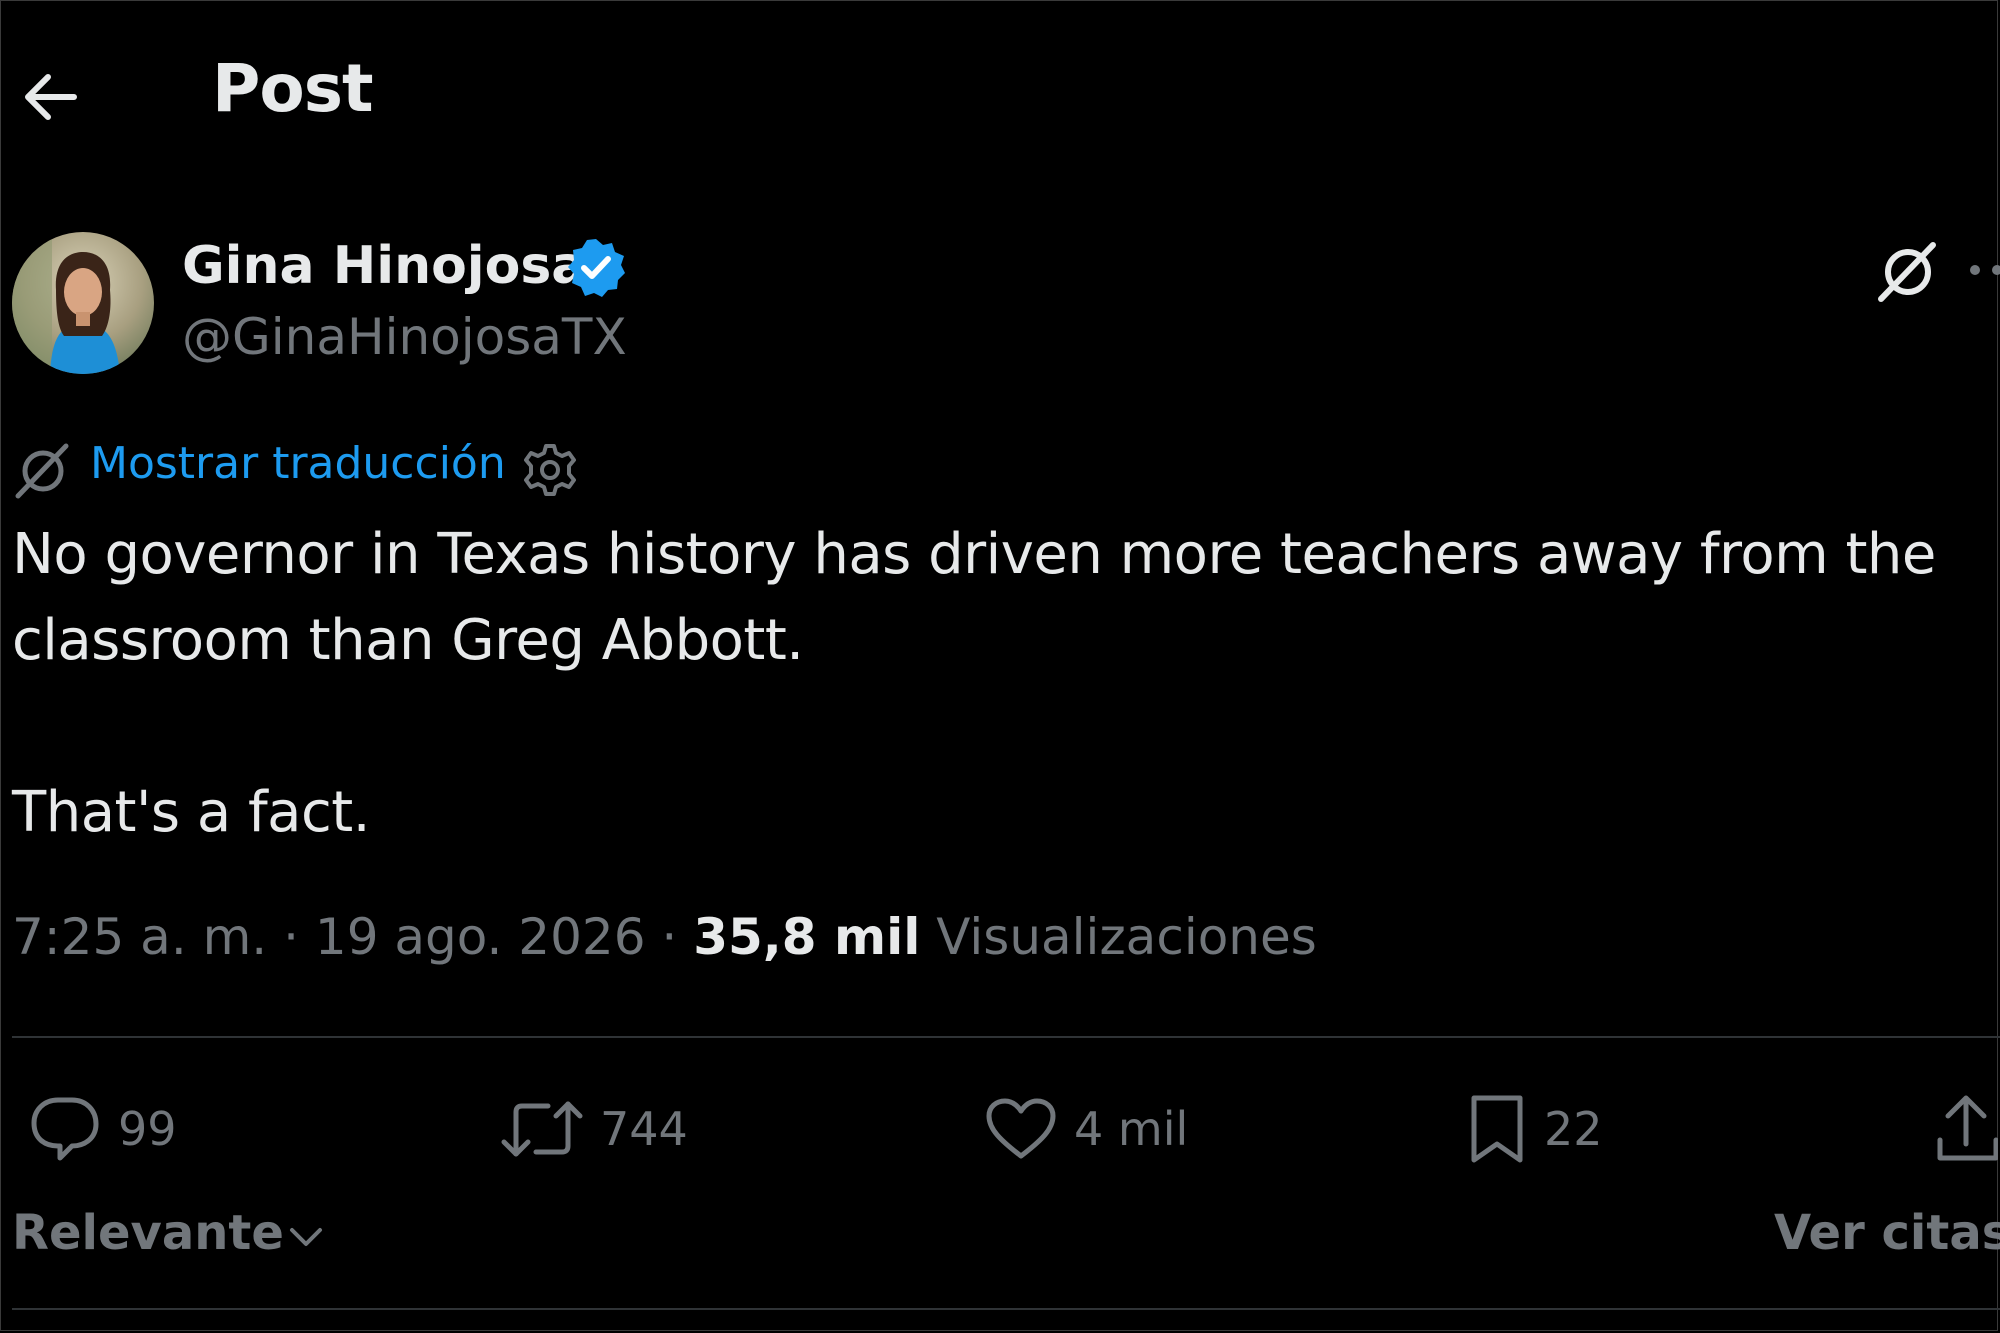 The image size is (2000, 1333). Describe the element at coordinates (1534, 1129) in the screenshot. I see `bookmark-button: 22` at that location.